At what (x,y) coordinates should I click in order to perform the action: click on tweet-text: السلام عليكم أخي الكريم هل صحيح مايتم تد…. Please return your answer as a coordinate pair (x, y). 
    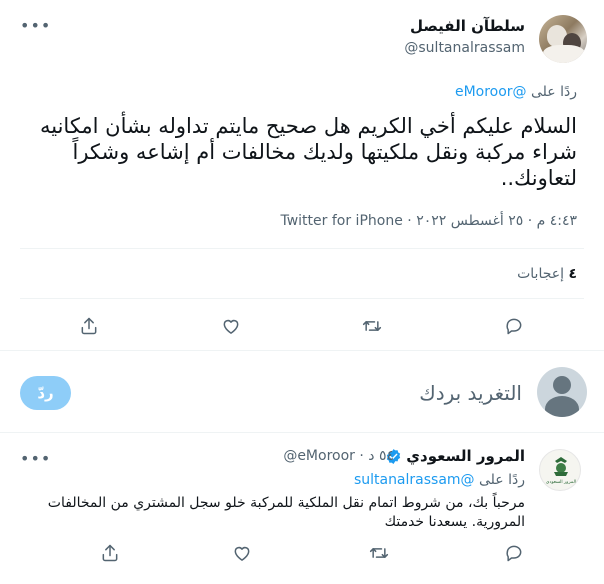
    Looking at the image, I should click on (308, 152).